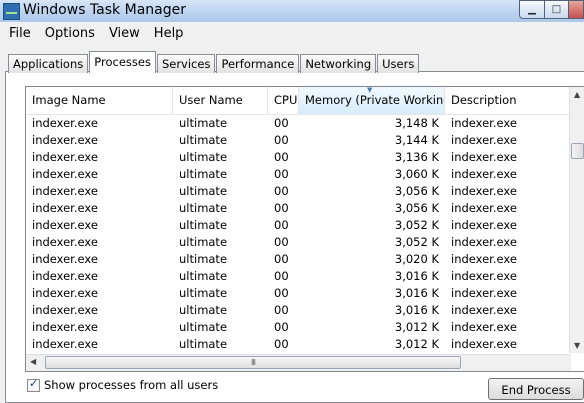 The image size is (584, 403). Describe the element at coordinates (508, 100) in the screenshot. I see `column-header-description: Description` at that location.